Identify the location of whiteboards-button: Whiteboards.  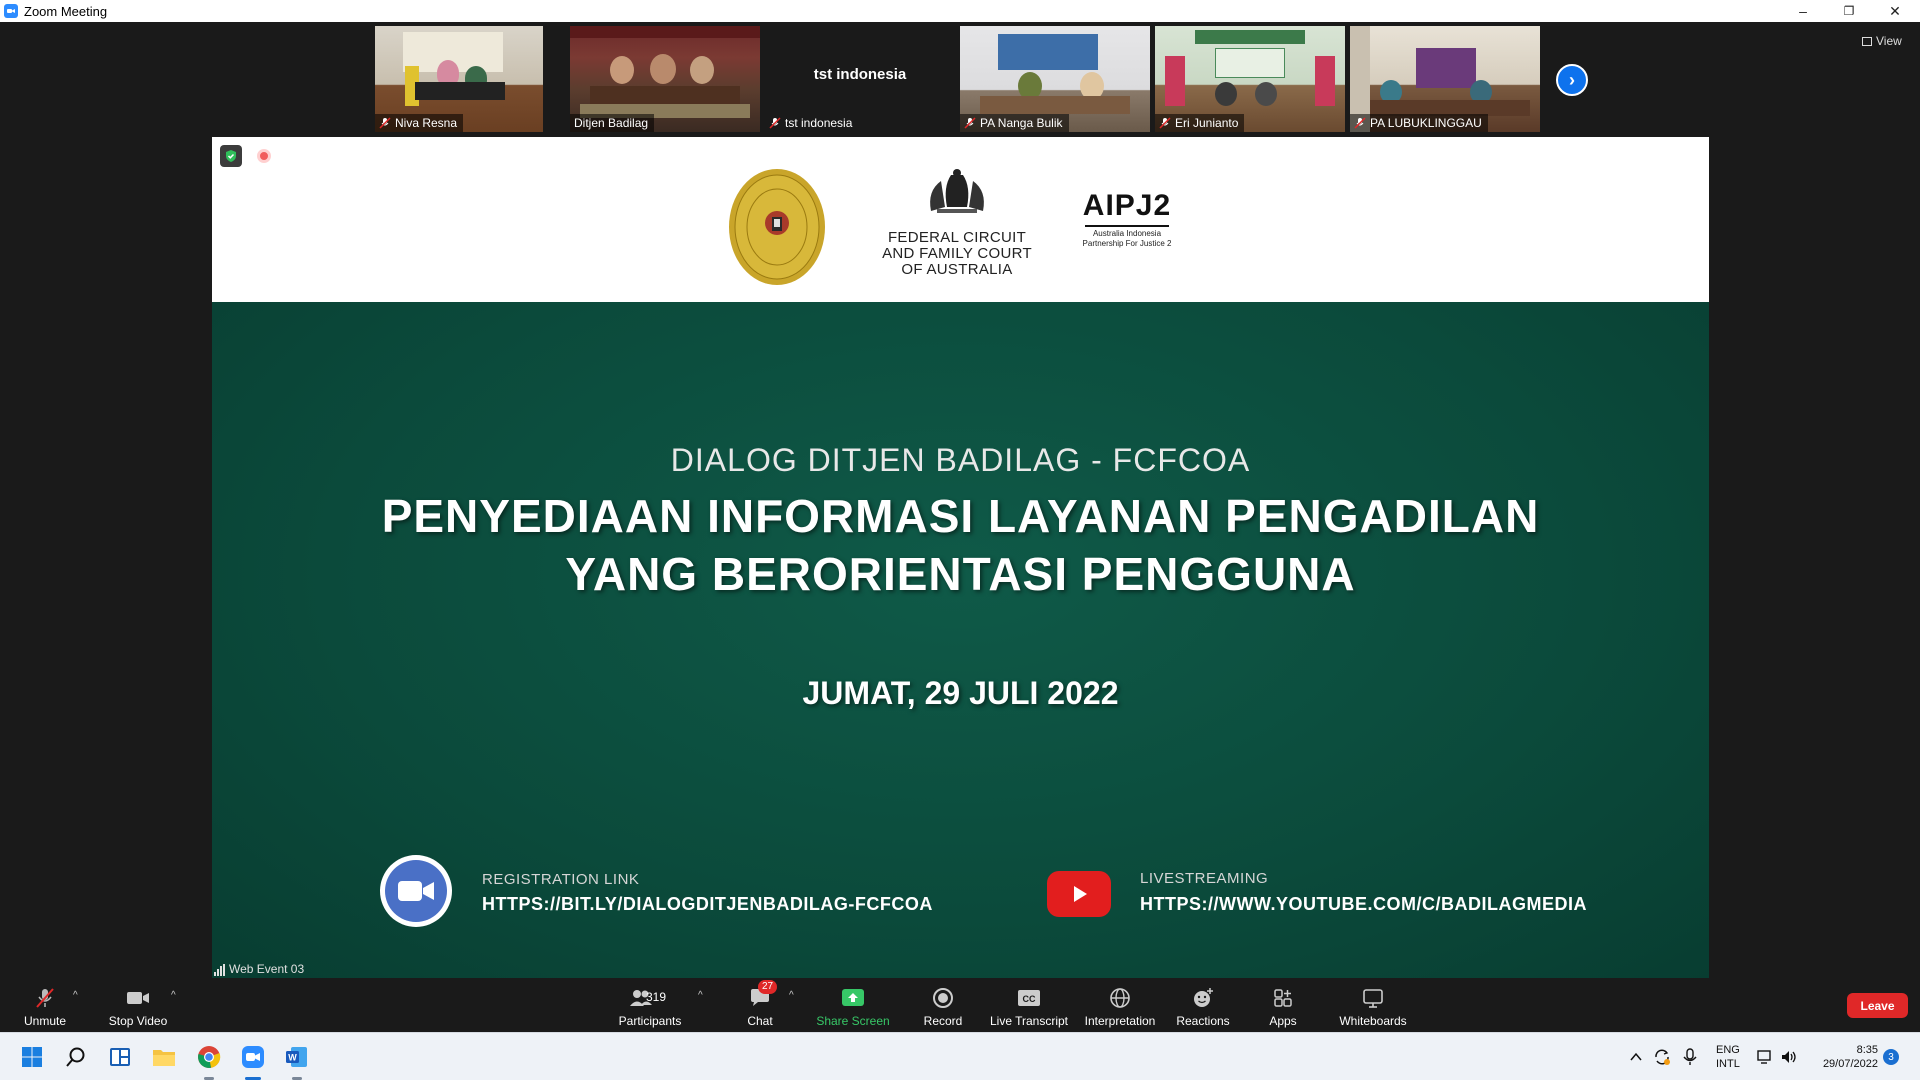
(1373, 1007).